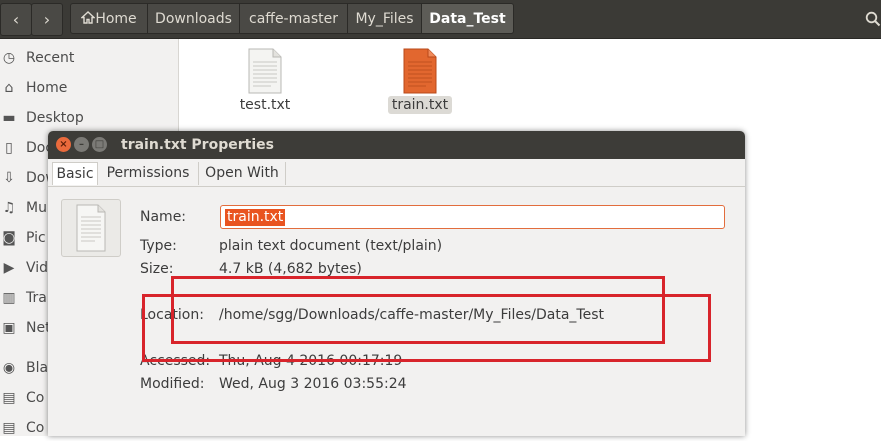 The width and height of the screenshot is (881, 441). I want to click on maximize-icon: □, so click(99, 144).